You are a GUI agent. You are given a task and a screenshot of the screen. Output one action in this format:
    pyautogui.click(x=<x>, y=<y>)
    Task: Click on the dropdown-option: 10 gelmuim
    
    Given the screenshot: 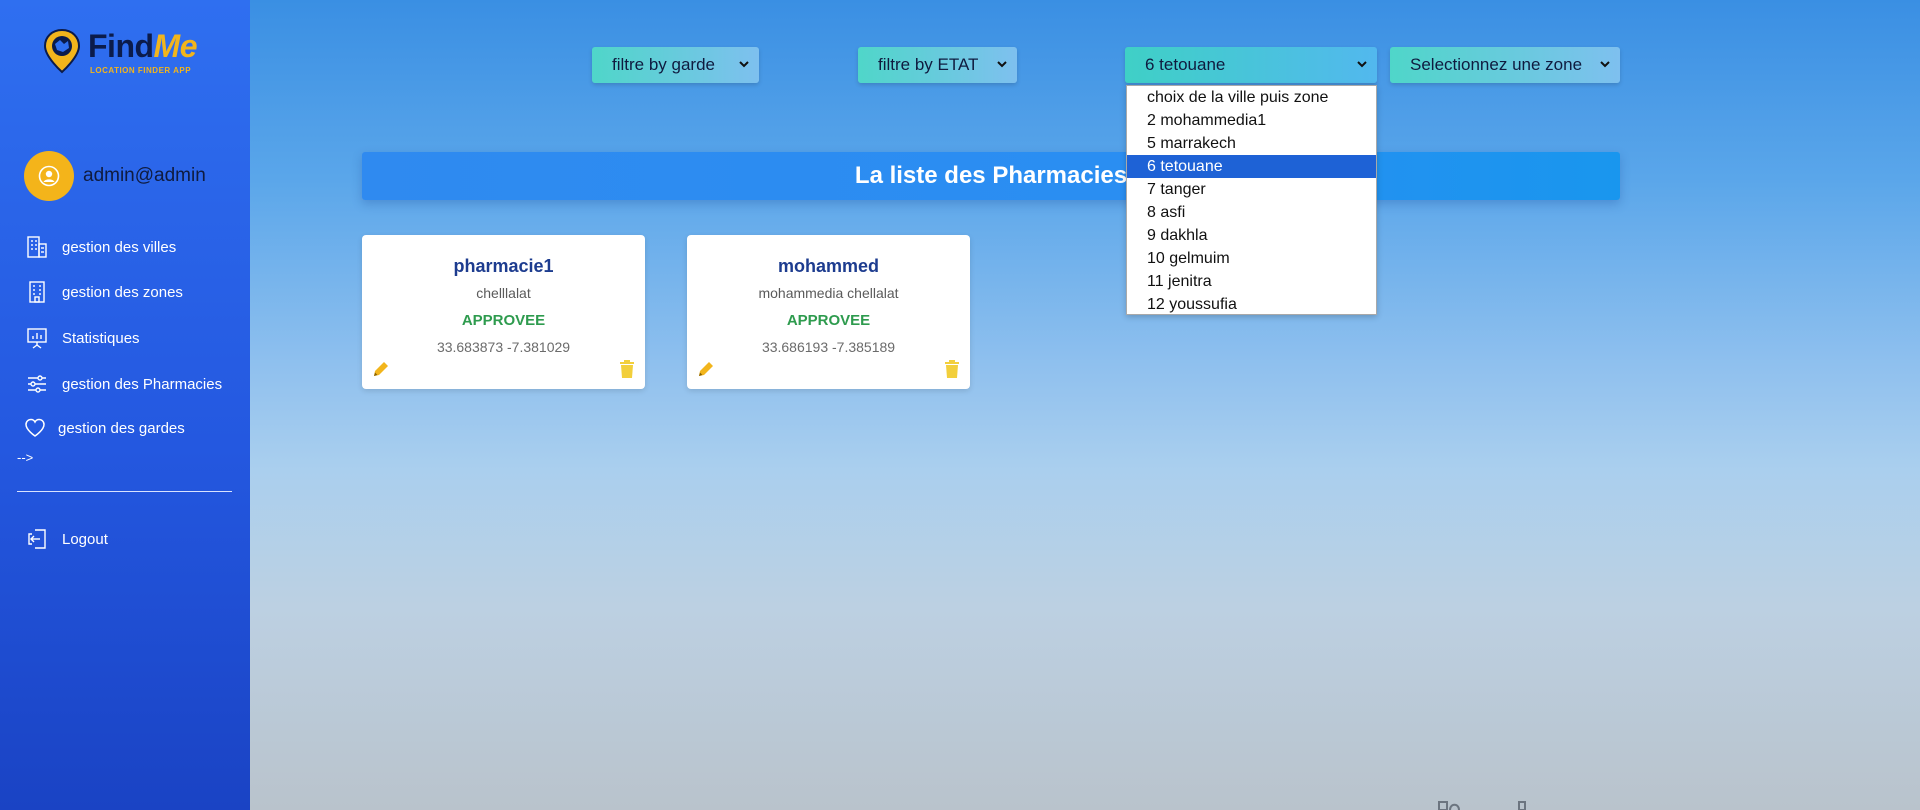 What is the action you would take?
    pyautogui.click(x=1251, y=258)
    